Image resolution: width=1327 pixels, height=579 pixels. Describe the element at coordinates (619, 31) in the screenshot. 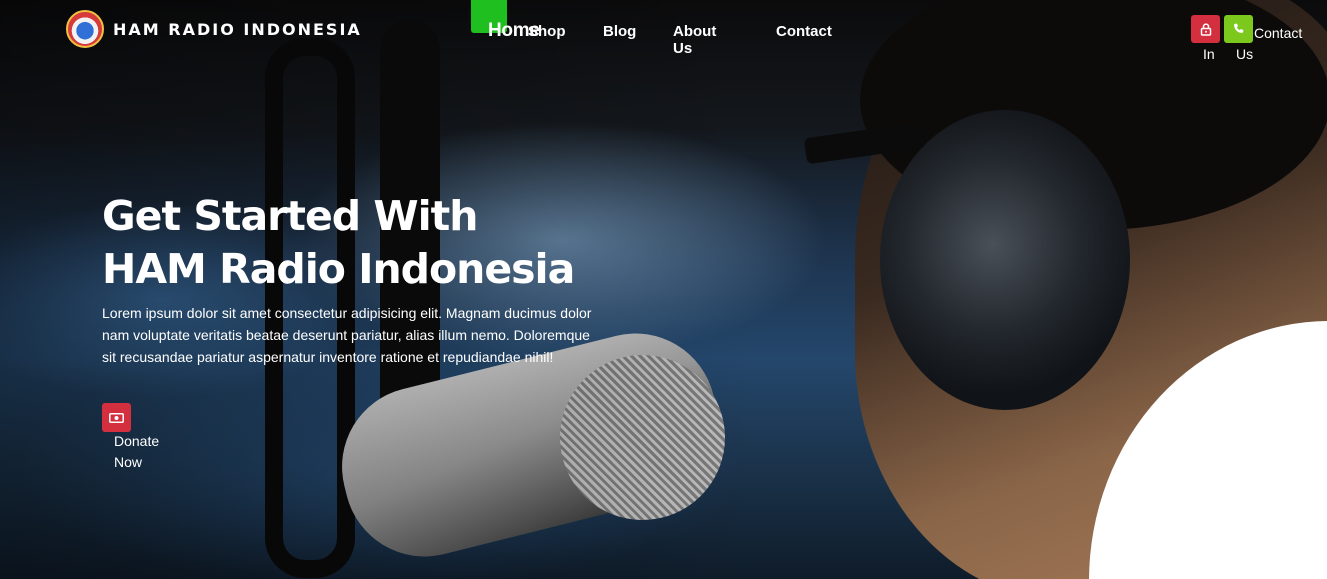

I see `nav-blog: Blog` at that location.